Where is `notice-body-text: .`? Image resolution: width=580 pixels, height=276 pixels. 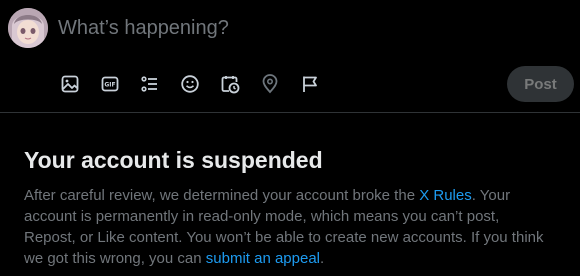
notice-body-text: . is located at coordinates (322, 258).